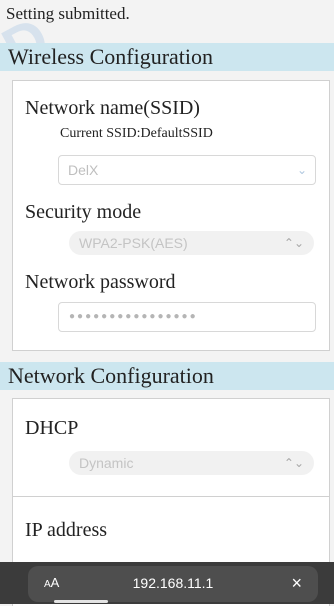 This screenshot has width=334, height=606. I want to click on close-icon: ×, so click(296, 583).